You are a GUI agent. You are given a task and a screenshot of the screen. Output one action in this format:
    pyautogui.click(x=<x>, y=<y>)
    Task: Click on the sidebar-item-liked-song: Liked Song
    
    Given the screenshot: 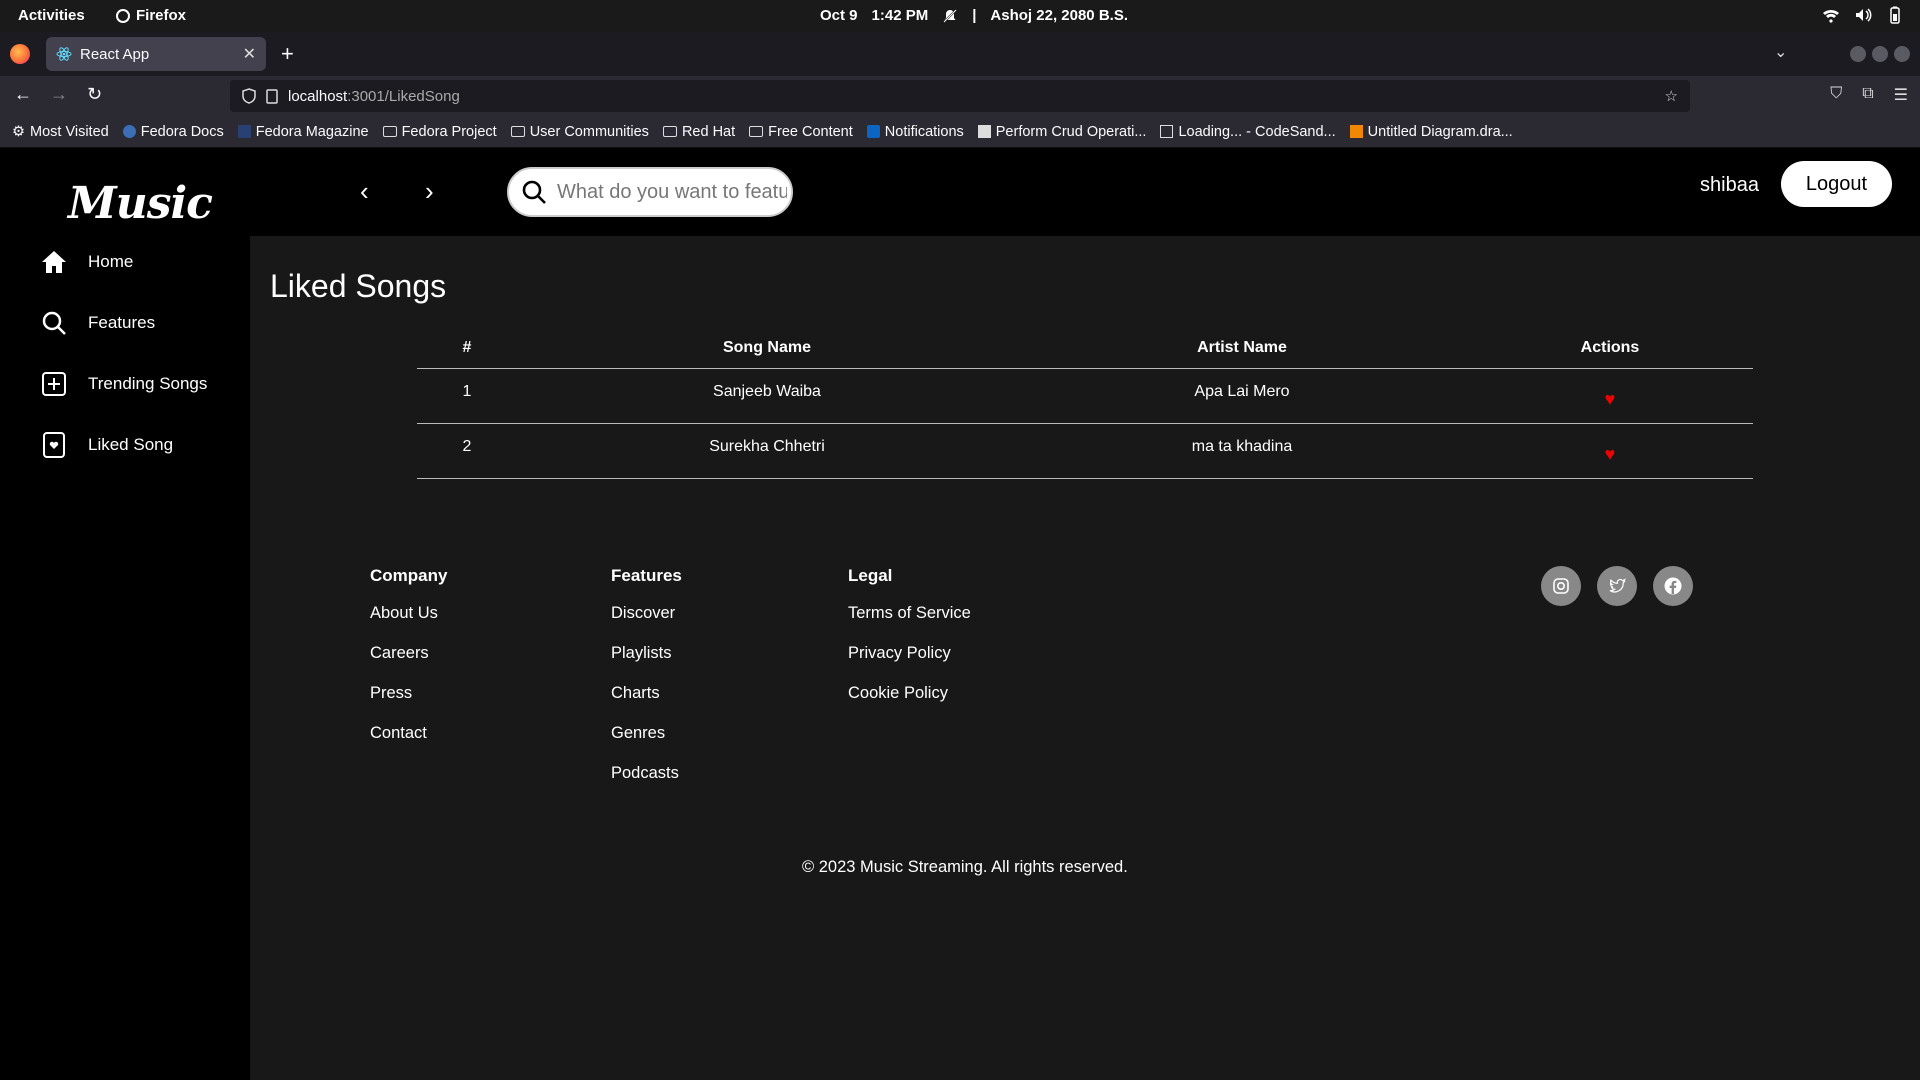 What is the action you would take?
    pyautogui.click(x=106, y=445)
    